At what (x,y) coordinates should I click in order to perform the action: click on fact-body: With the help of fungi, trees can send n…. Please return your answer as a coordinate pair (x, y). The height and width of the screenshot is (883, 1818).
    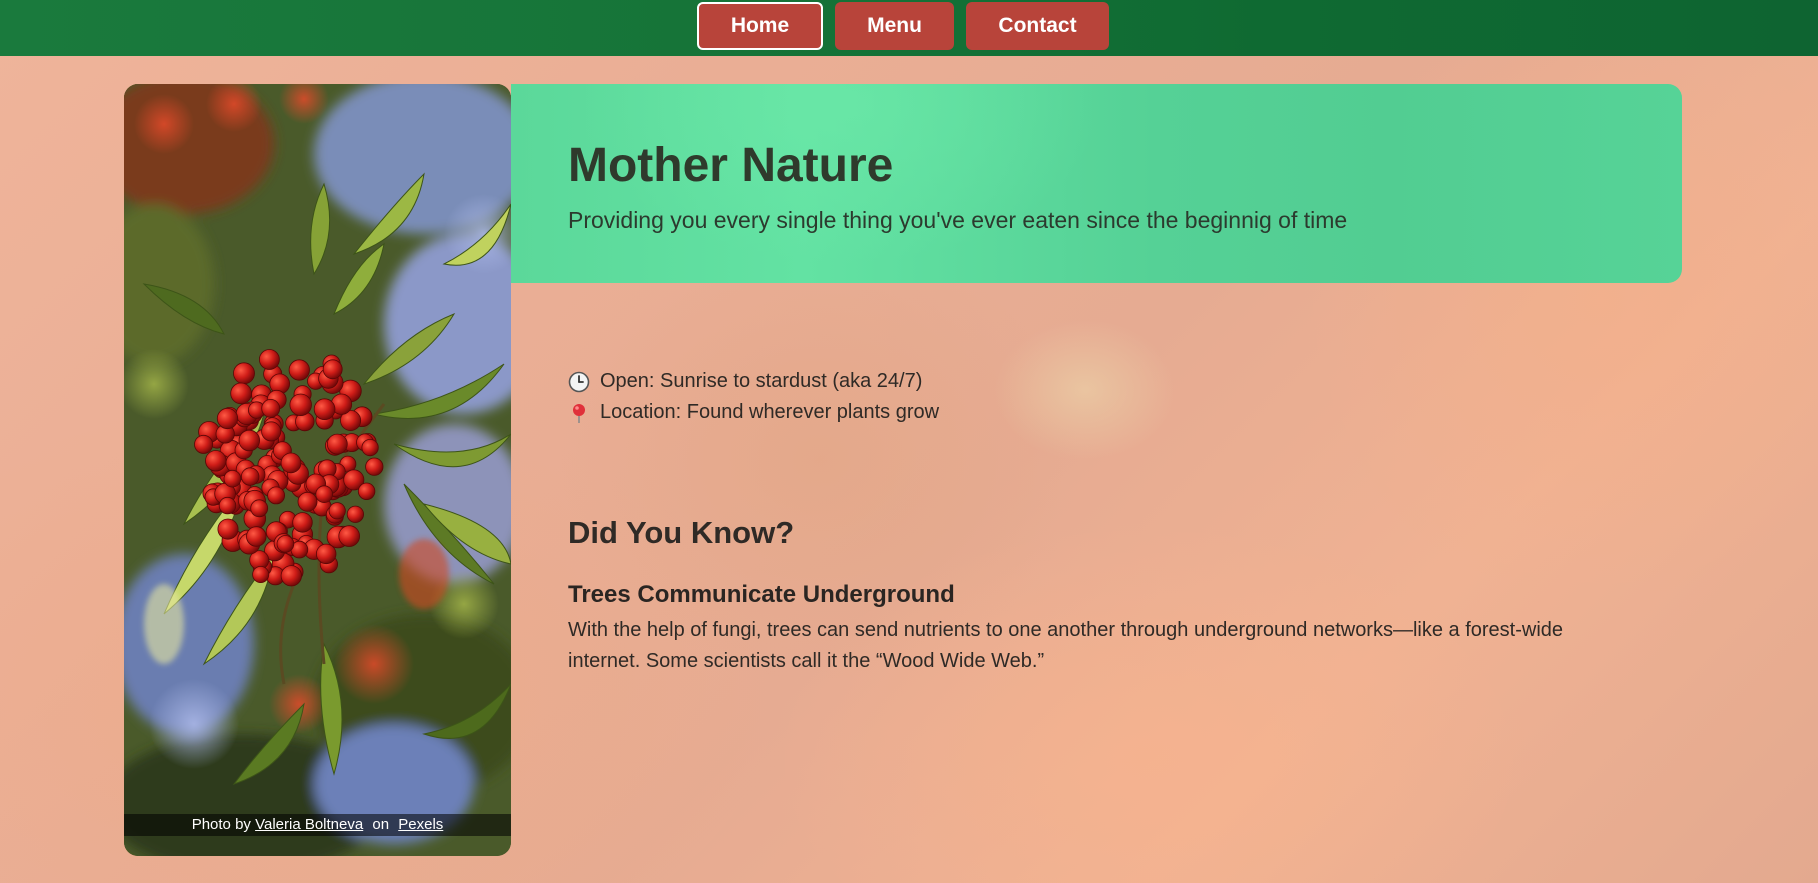
    Looking at the image, I should click on (1066, 645).